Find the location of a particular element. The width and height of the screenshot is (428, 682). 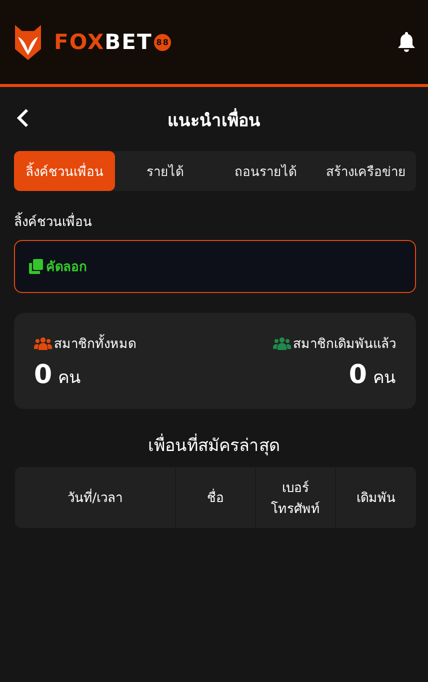

stat-label: สมาชิกทั้งหมด is located at coordinates (95, 343).